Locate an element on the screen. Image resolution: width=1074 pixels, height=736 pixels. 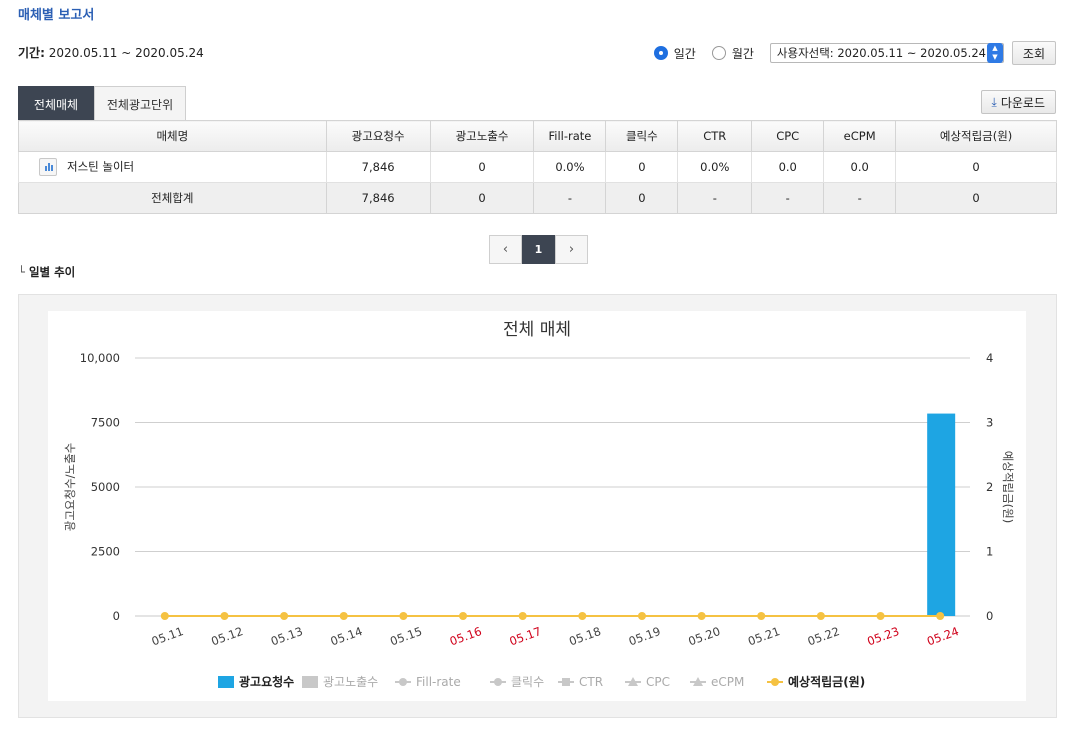
monthly-radio-option: 월간 is located at coordinates (732, 53).